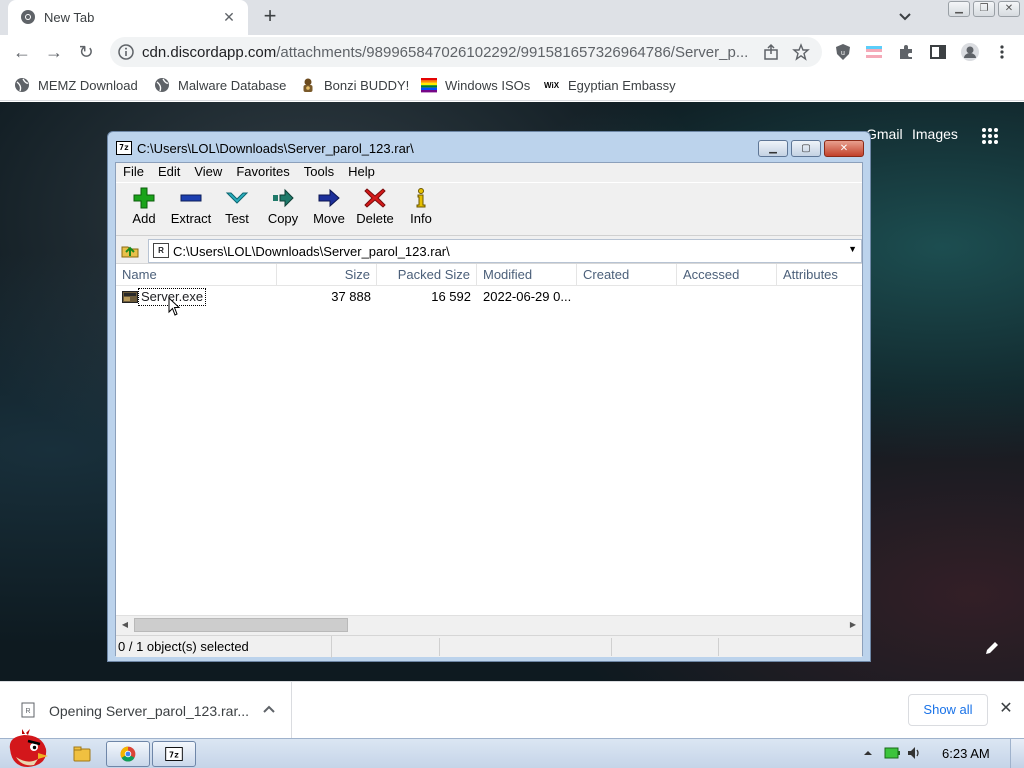  Describe the element at coordinates (1009, 9) in the screenshot. I see `close-window-button: ✕` at that location.